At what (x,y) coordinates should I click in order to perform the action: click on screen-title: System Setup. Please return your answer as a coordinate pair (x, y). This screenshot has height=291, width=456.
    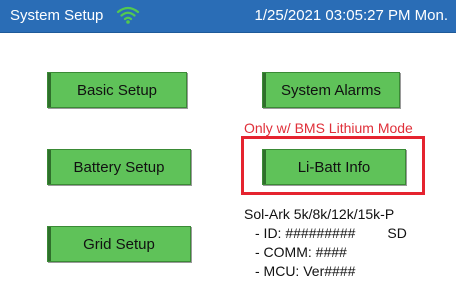
    Looking at the image, I should click on (57, 15).